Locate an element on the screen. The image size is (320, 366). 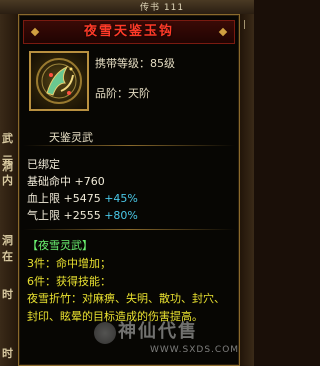
stat-row-hp: 血上限 +5475 +45% is located at coordinates (82, 198).